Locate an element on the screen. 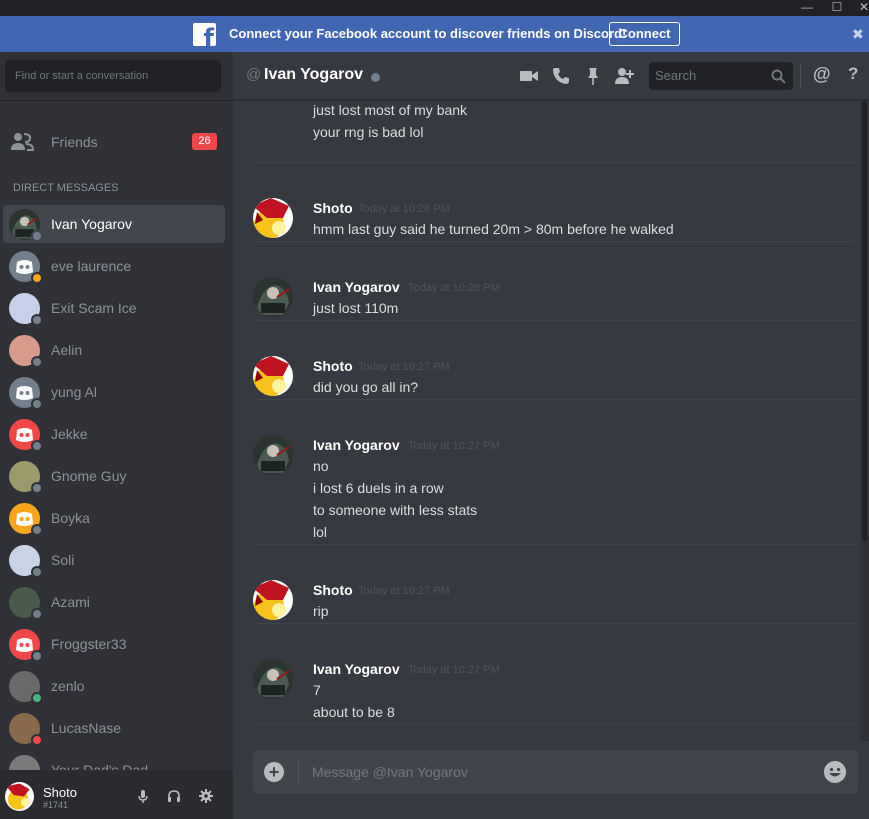 The height and width of the screenshot is (819, 869). message-text: your rng is bad lol is located at coordinates (368, 132).